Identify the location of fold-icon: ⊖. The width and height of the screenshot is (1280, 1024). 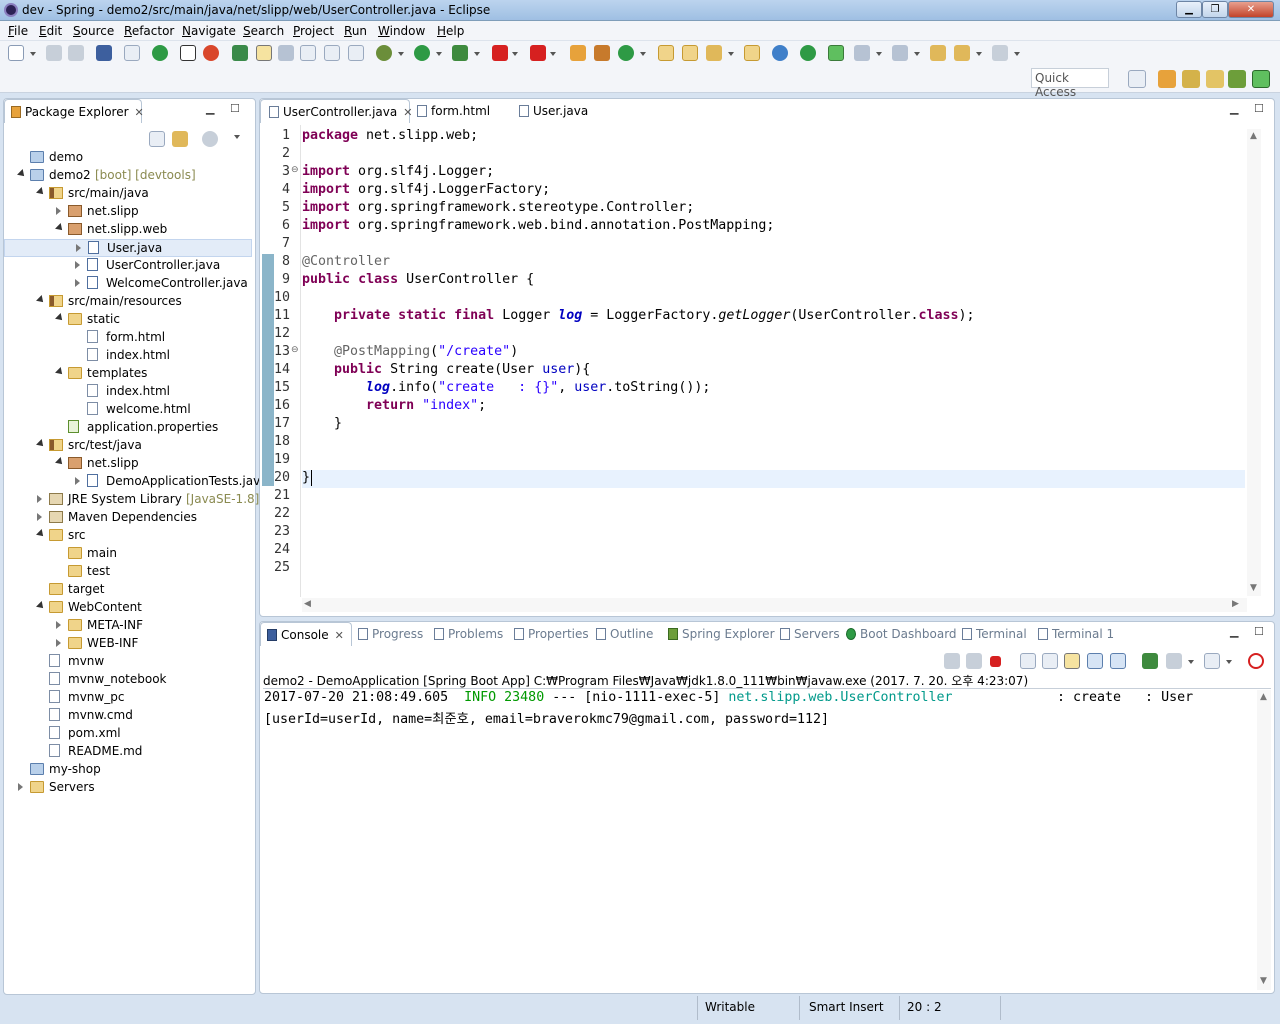
(295, 170).